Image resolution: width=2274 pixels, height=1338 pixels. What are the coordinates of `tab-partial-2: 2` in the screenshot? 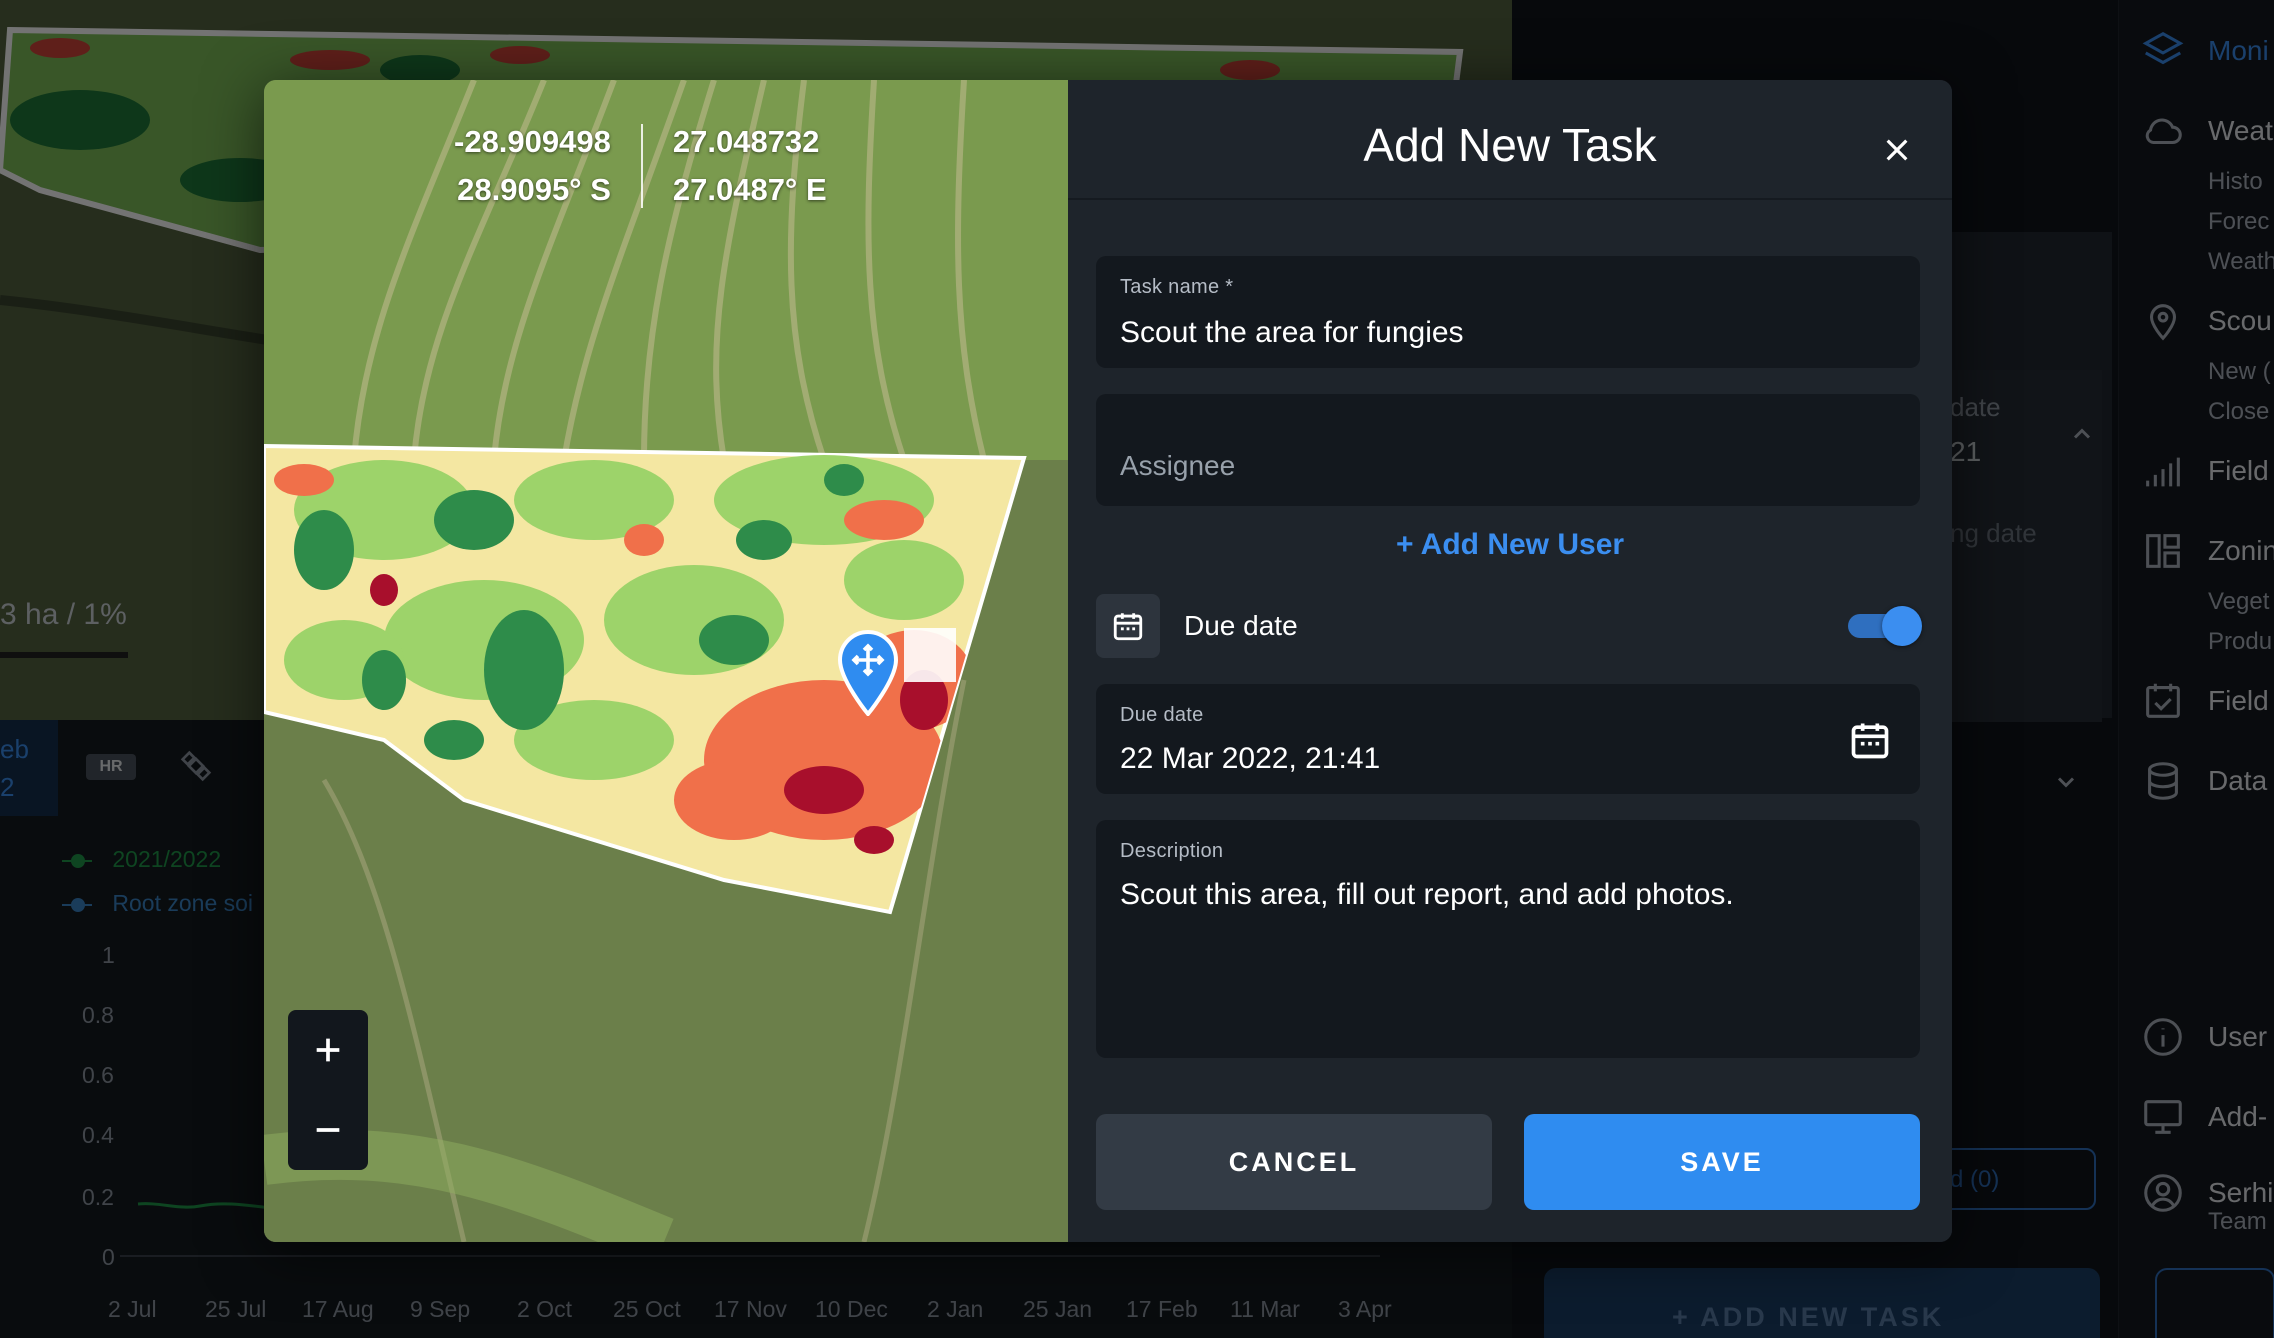 It's located at (7, 787).